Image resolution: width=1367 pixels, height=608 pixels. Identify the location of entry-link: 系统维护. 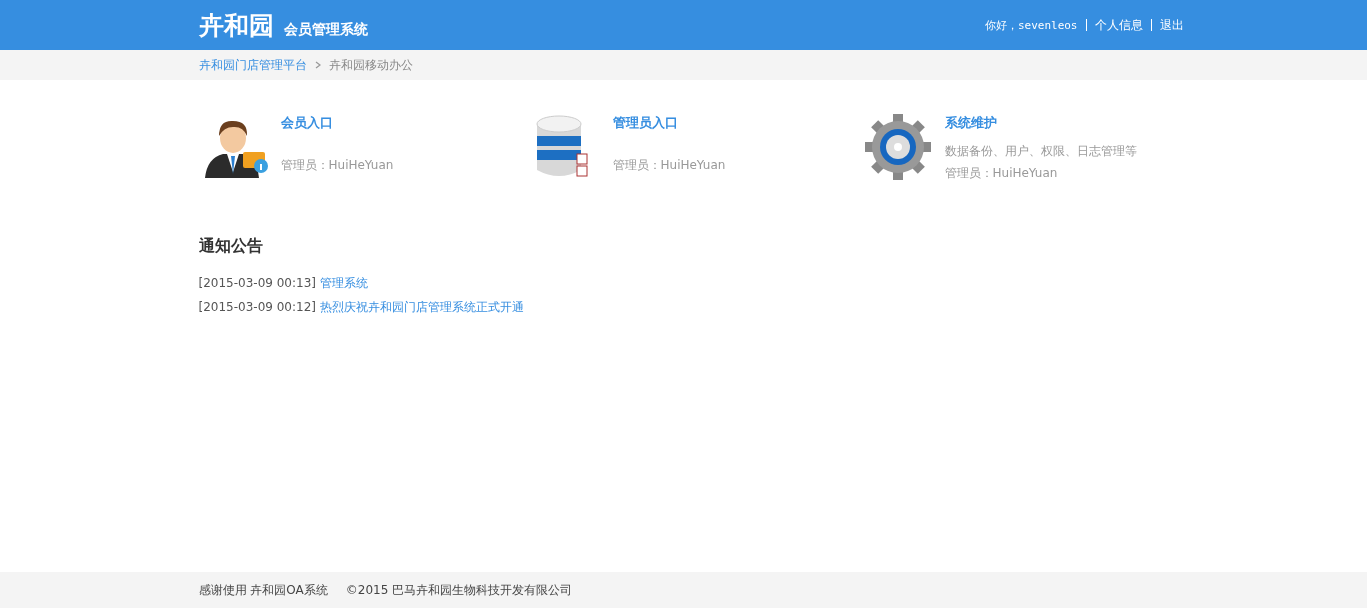
(1040, 123).